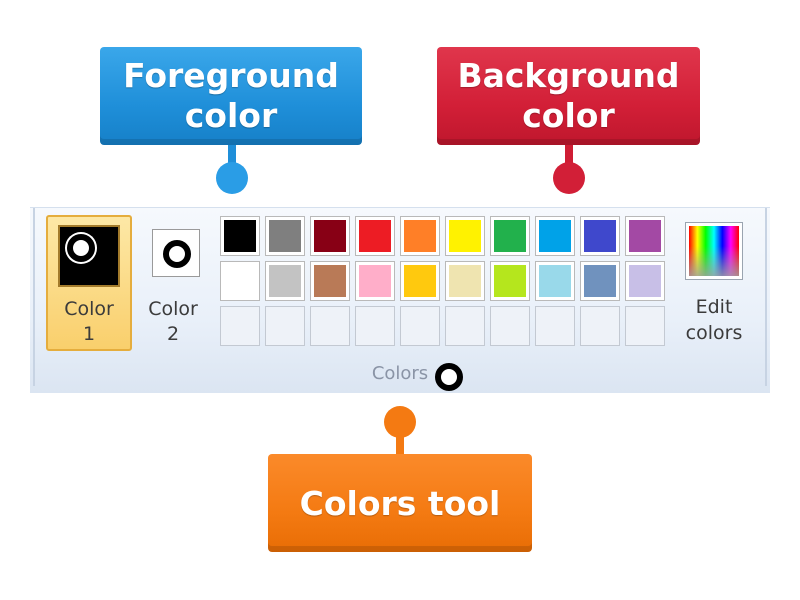 Image resolution: width=800 pixels, height=600 pixels. What do you see at coordinates (89, 321) in the screenshot?
I see `color-1-label: Color 1` at bounding box center [89, 321].